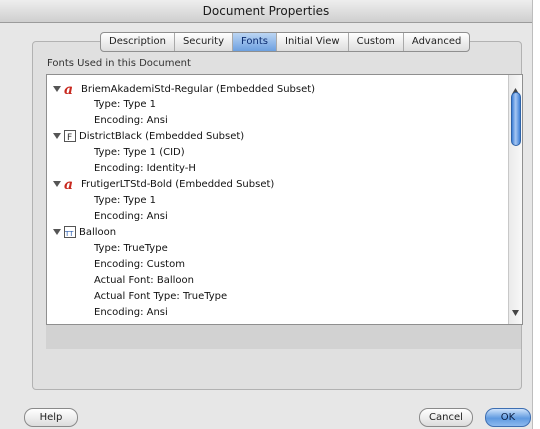  What do you see at coordinates (98, 232) in the screenshot?
I see `font-name: Balloon` at bounding box center [98, 232].